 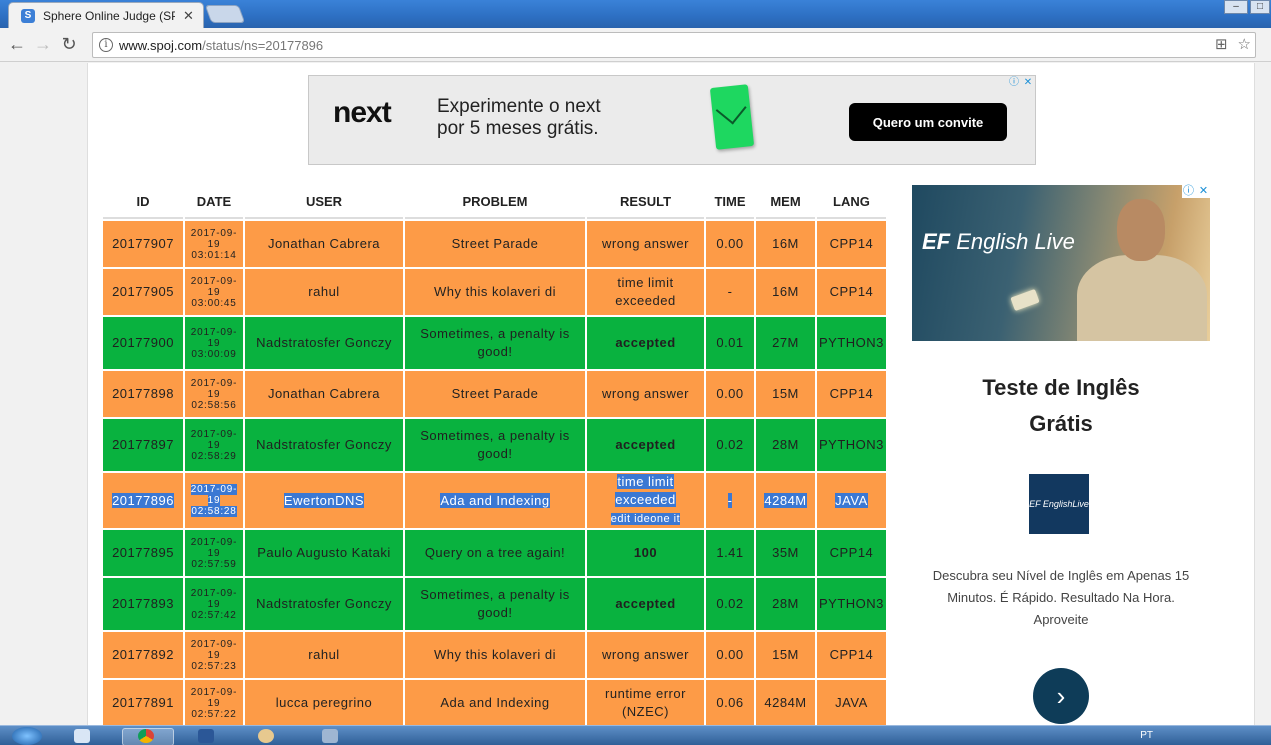 I want to click on cell-id: 20177891, so click(x=143, y=702).